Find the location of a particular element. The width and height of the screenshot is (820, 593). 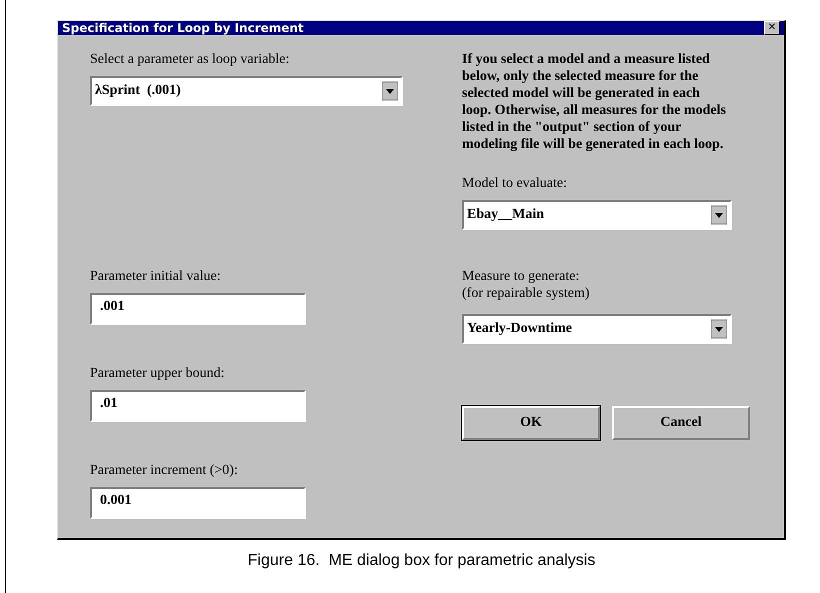

close-button: ✕ is located at coordinates (772, 28).